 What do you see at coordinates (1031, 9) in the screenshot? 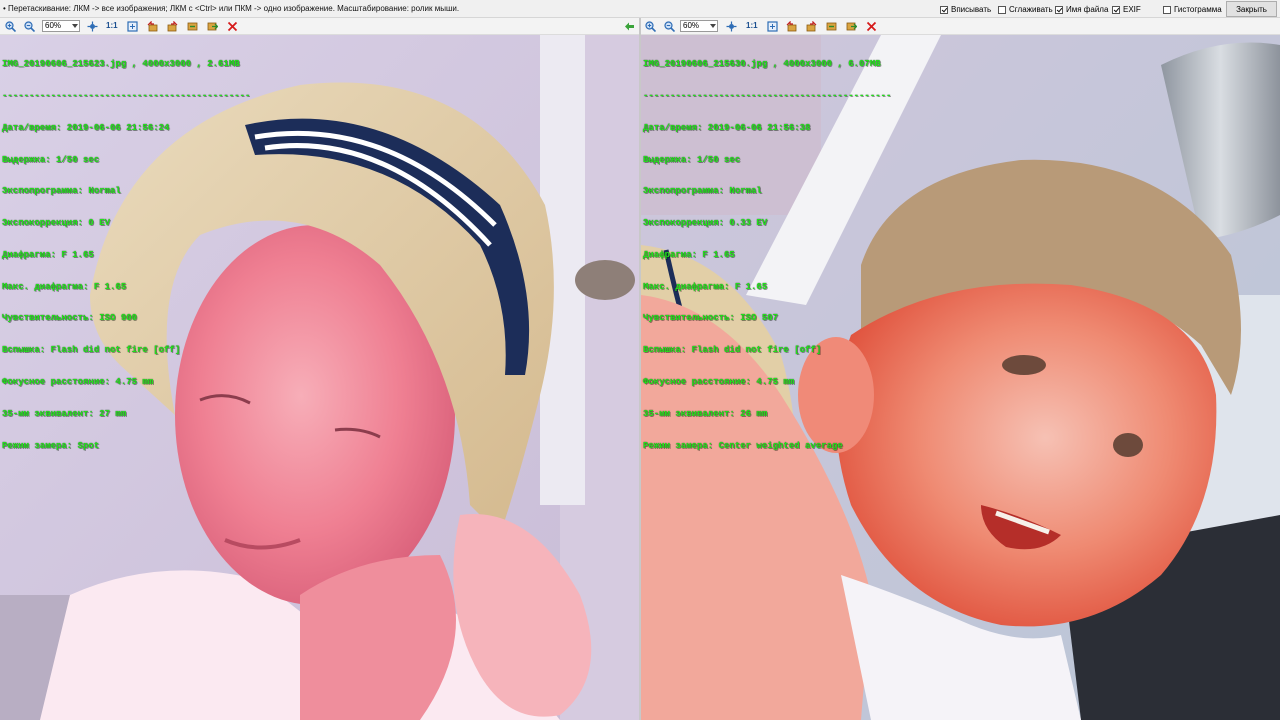
I see `smooth-label: Сглаживать` at bounding box center [1031, 9].